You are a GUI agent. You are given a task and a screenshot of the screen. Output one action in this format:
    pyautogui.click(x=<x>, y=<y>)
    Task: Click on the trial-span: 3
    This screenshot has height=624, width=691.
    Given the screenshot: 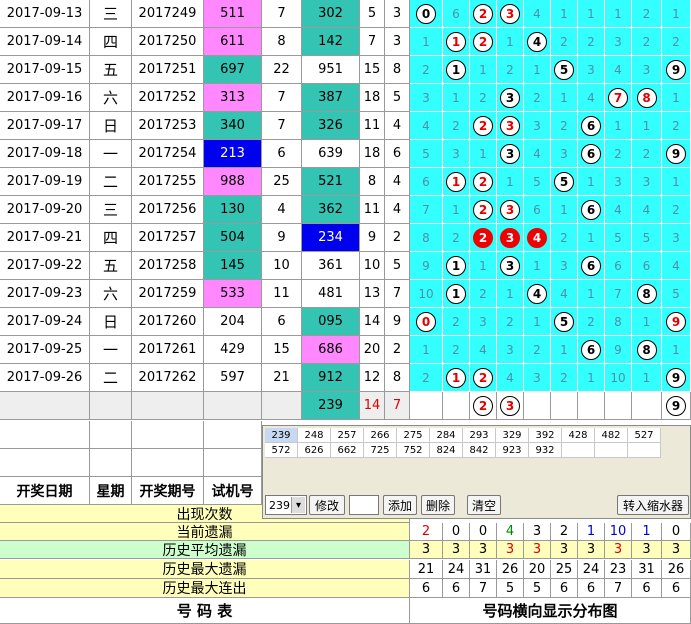 What is the action you would take?
    pyautogui.click(x=397, y=14)
    